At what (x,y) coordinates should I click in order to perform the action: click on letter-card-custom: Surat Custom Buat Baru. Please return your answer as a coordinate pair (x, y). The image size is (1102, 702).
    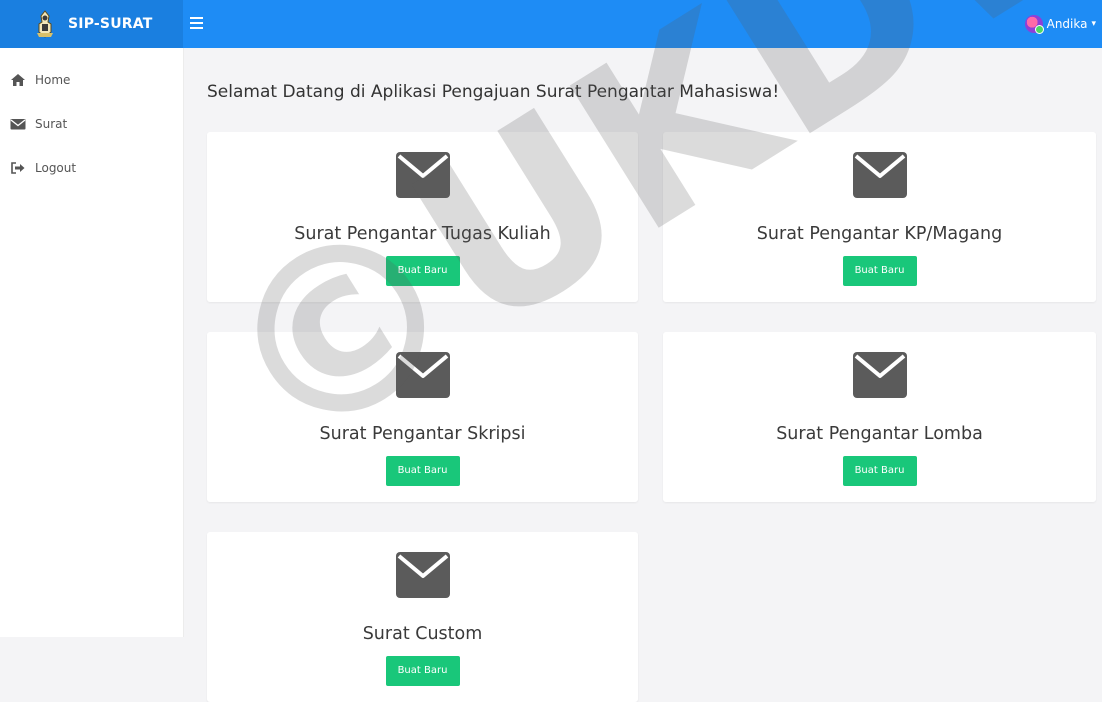
    Looking at the image, I should click on (422, 617).